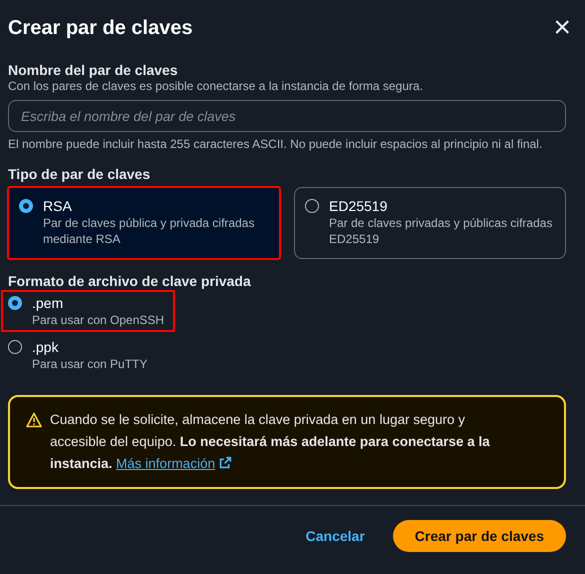  What do you see at coordinates (562, 28) in the screenshot?
I see `close-button: ×` at bounding box center [562, 28].